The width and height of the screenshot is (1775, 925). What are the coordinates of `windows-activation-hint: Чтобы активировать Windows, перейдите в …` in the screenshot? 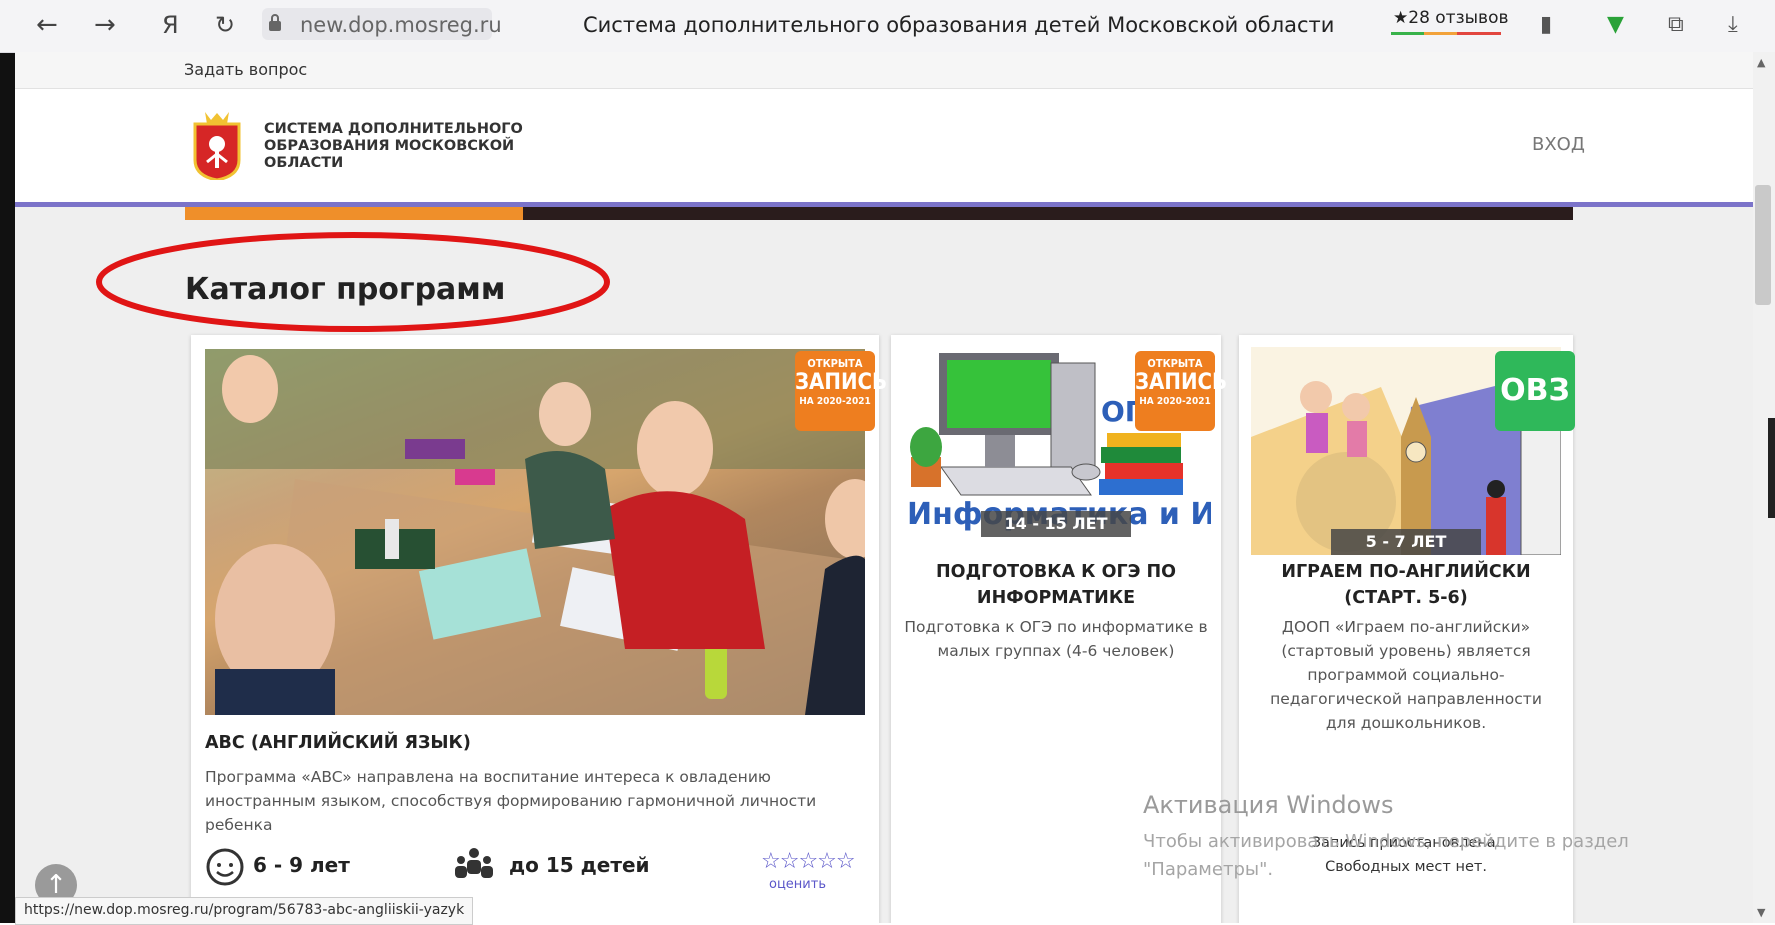 It's located at (1386, 855).